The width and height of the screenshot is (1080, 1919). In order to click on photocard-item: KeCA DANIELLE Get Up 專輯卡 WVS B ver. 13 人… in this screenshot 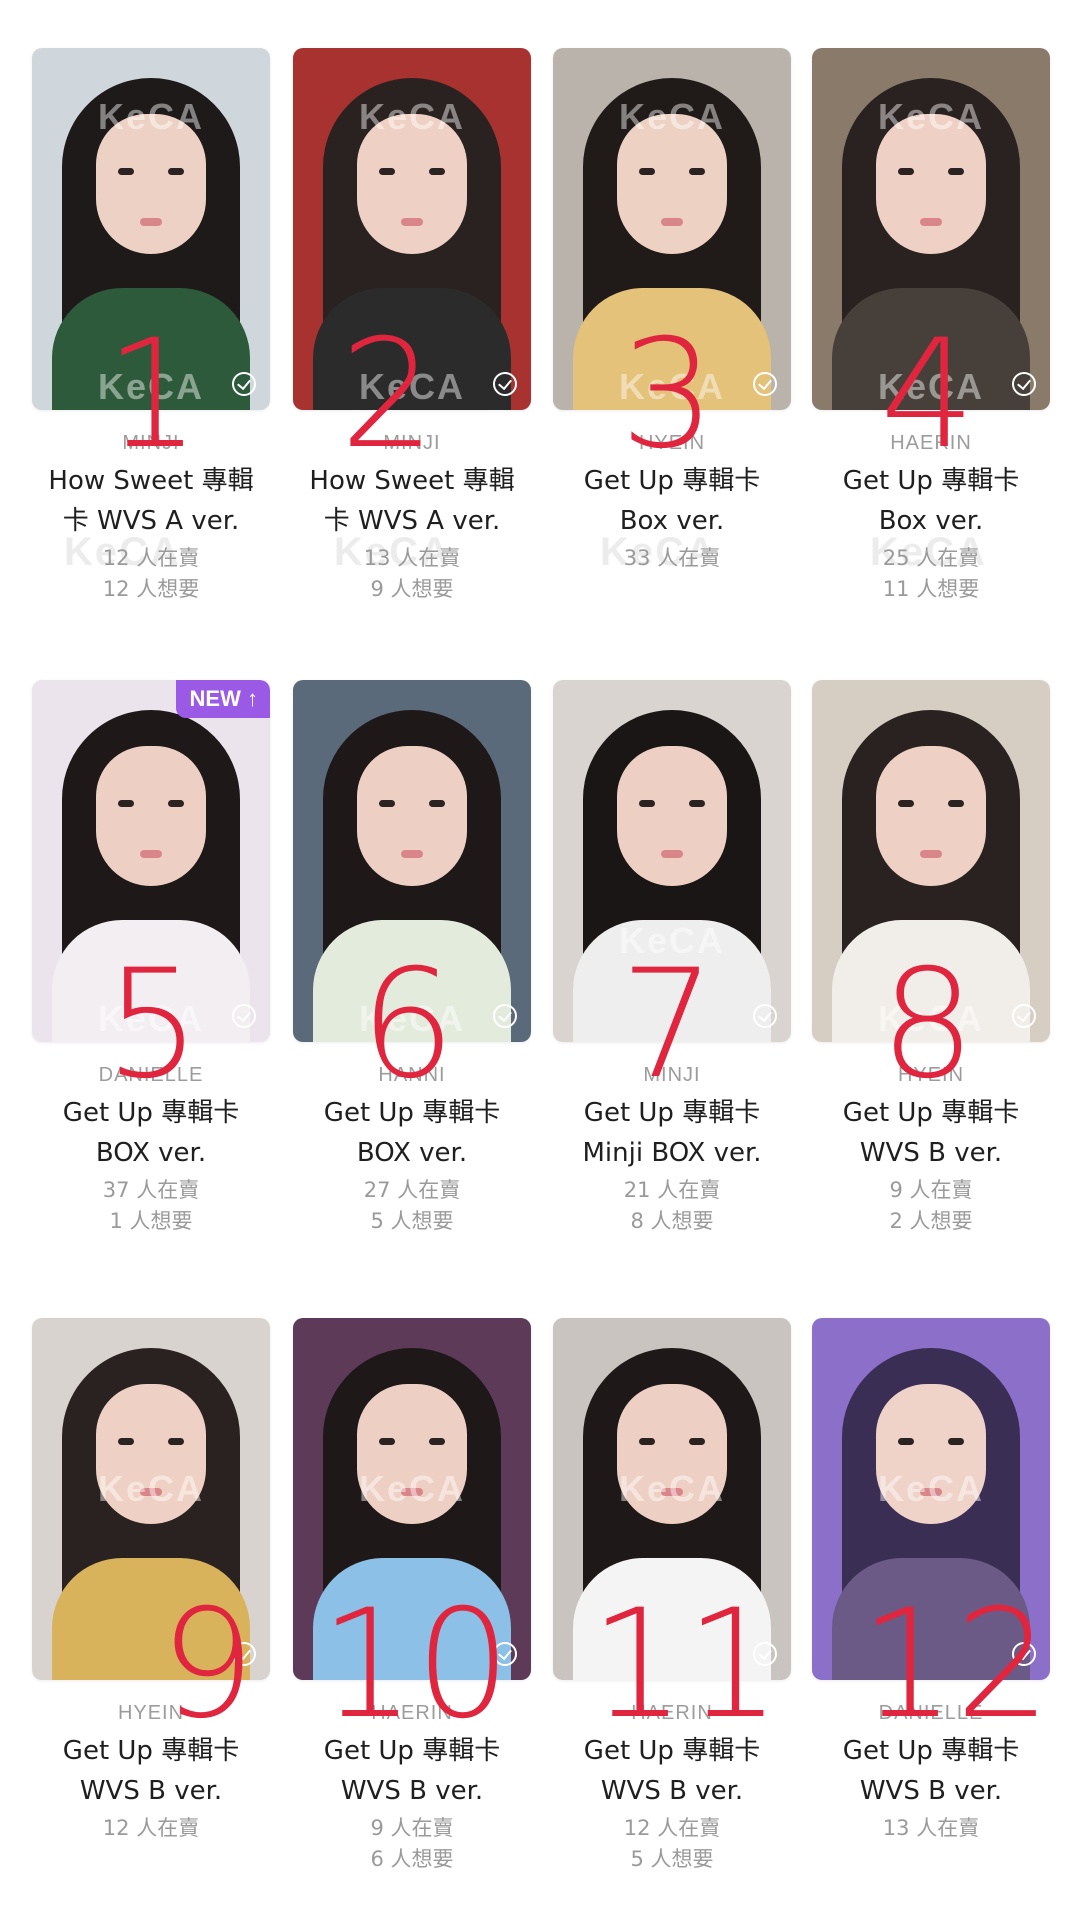, I will do `click(931, 1581)`.